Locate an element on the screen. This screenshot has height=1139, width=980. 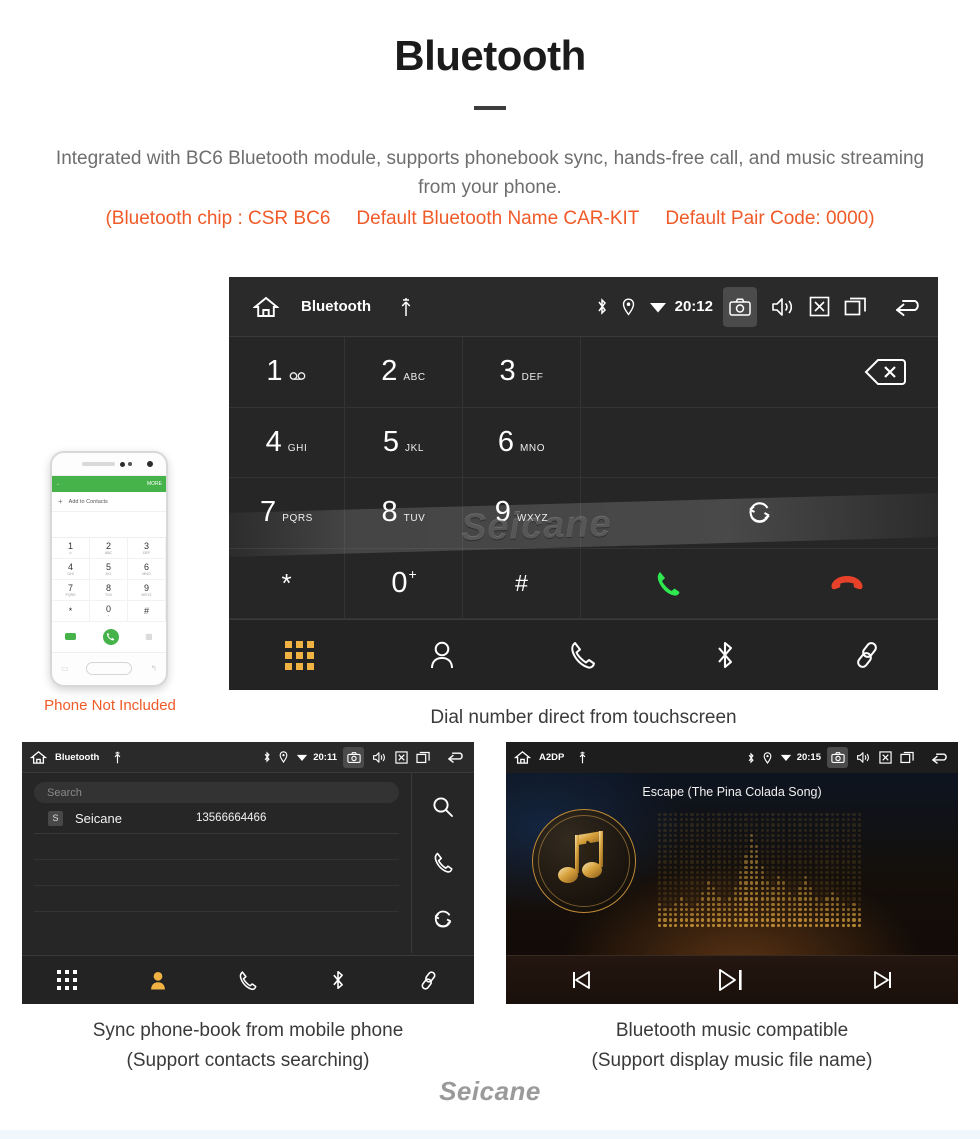
a2dp-caption-line1: Bluetooth music compatible is located at coordinates (732, 1030).